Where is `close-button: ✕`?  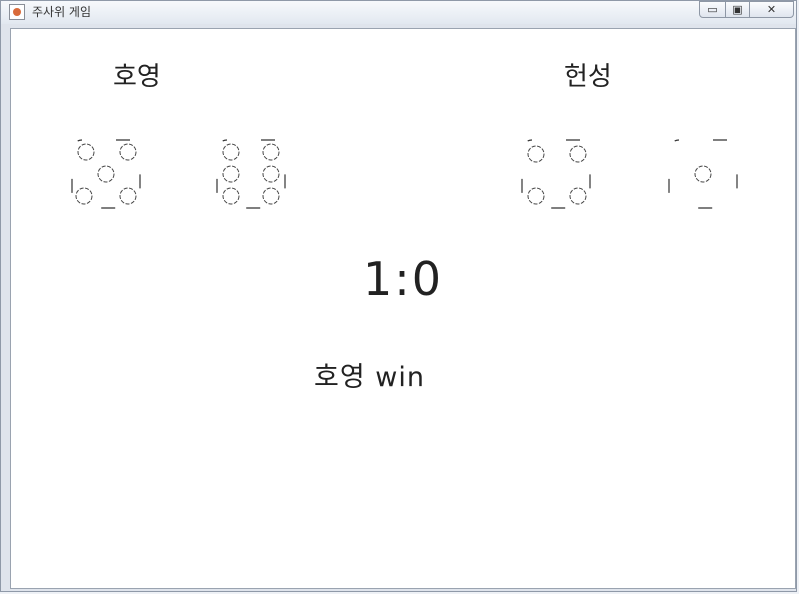 close-button: ✕ is located at coordinates (771, 9).